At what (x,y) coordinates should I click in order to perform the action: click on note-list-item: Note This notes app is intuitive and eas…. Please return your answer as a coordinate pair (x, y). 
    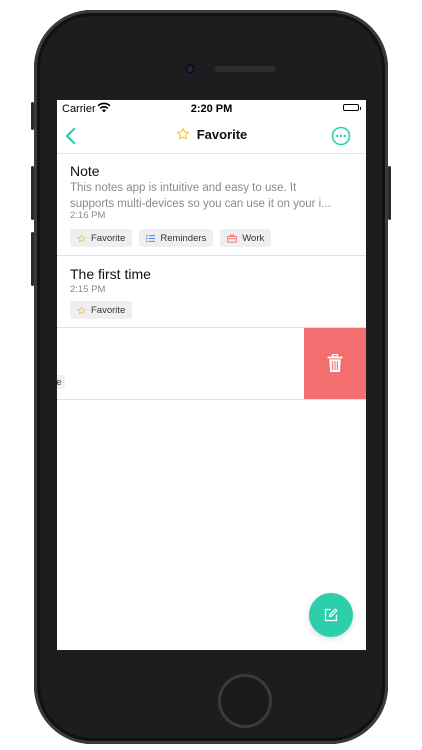
    Looking at the image, I should click on (211, 205).